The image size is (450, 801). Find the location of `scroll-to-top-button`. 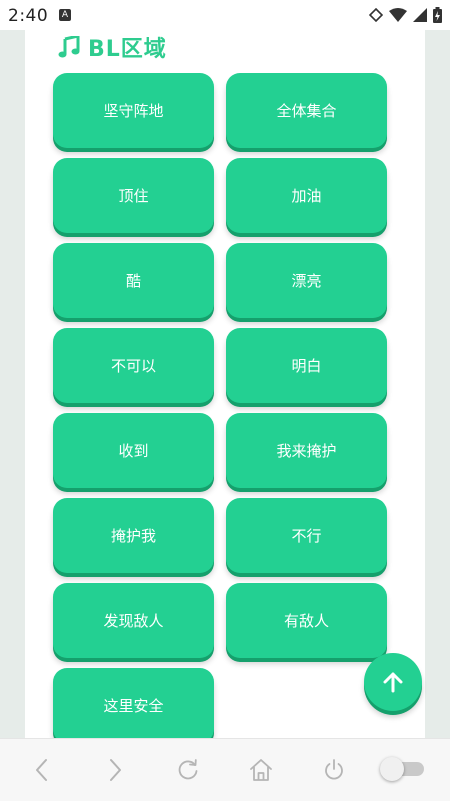

scroll-to-top-button is located at coordinates (393, 682).